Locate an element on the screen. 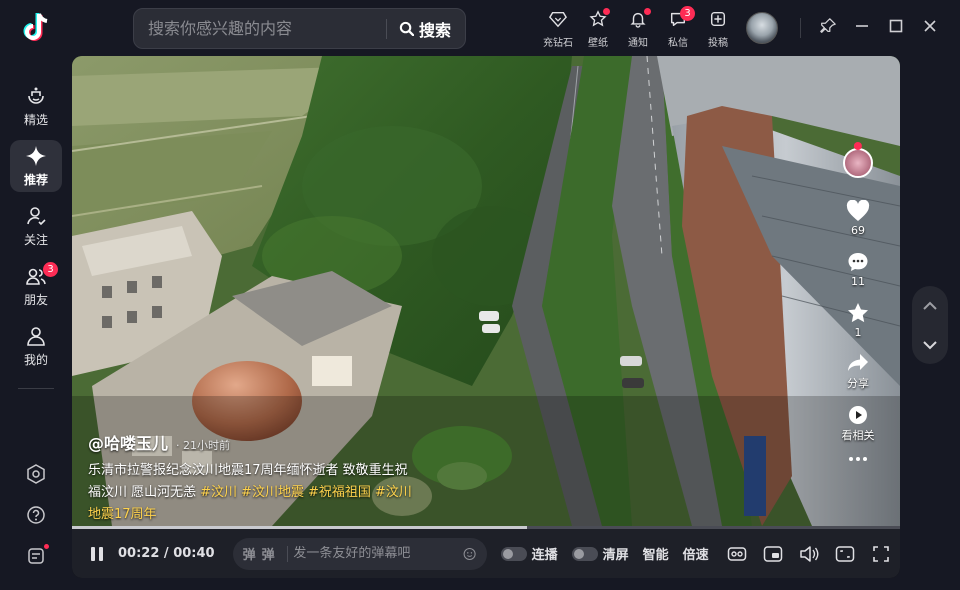 This screenshot has height=590, width=960. play-circle-icon is located at coordinates (858, 415).